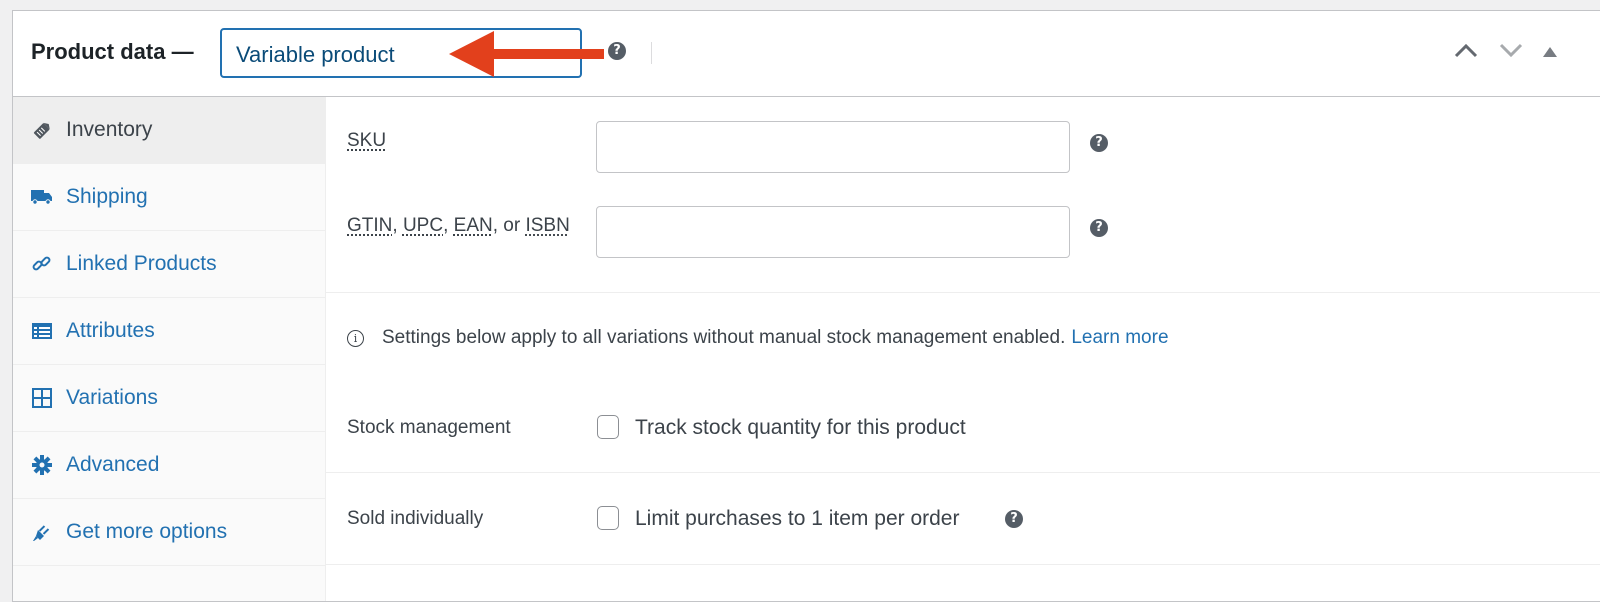 This screenshot has width=1600, height=602. Describe the element at coordinates (110, 330) in the screenshot. I see `tab-label: Attributes` at that location.